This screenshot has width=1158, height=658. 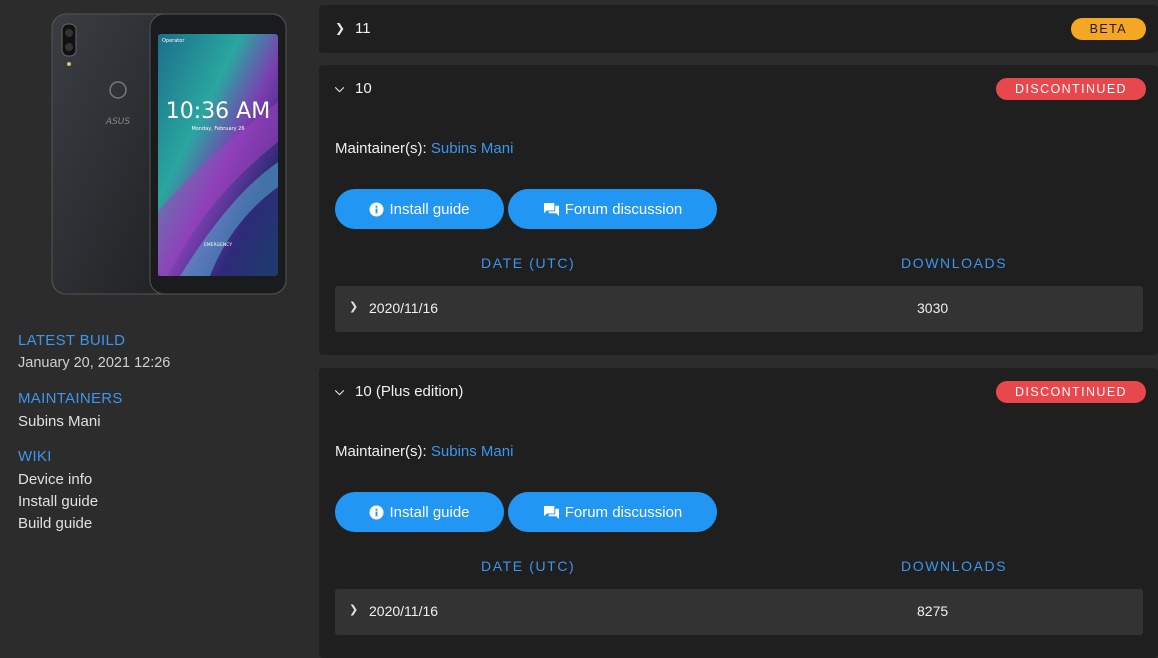 I want to click on device-clock-text: 10:36 AM, so click(x=218, y=111).